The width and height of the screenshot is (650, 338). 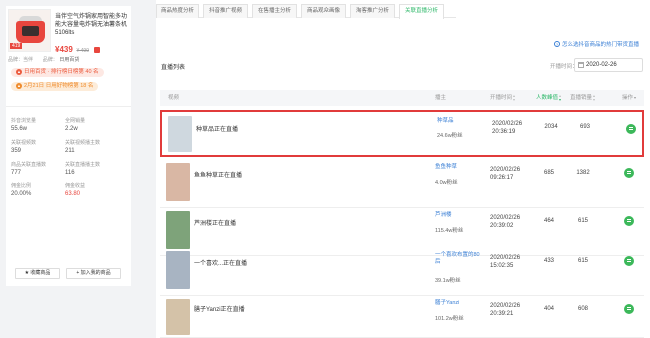 What do you see at coordinates (548, 261) in the screenshot?
I see `viewers-peak: 433` at bounding box center [548, 261].